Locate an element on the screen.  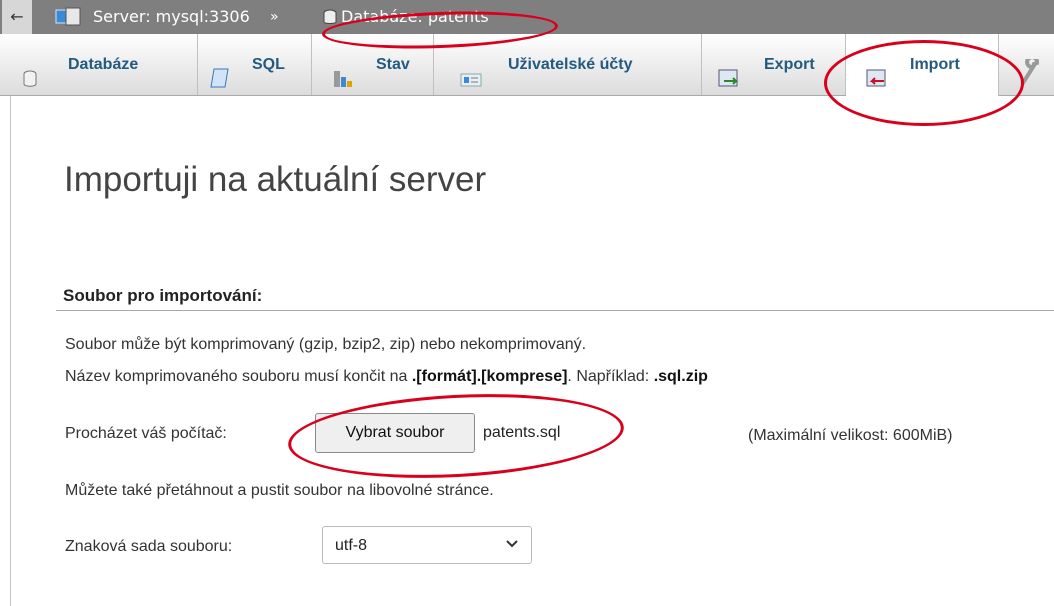
chevron-down-icon is located at coordinates (512, 544).